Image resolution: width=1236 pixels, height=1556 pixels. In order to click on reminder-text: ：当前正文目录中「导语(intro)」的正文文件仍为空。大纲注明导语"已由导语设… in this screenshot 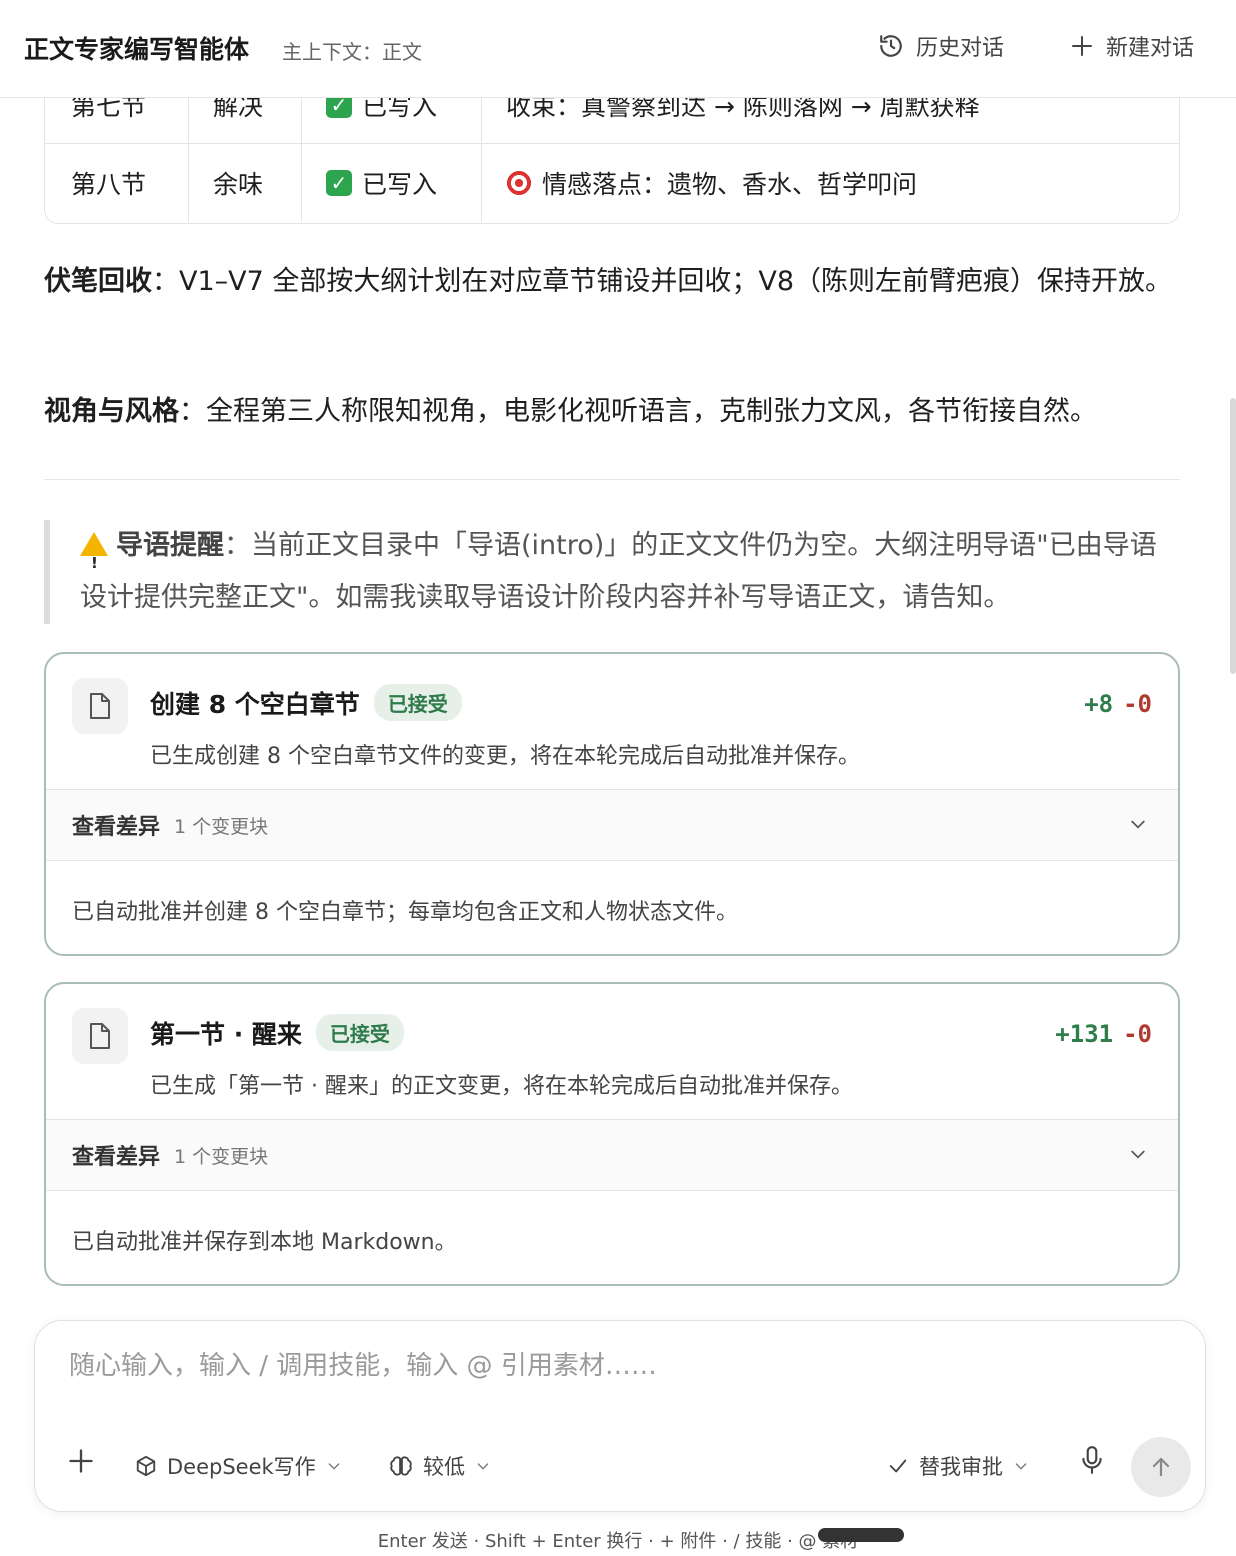, I will do `click(618, 571)`.